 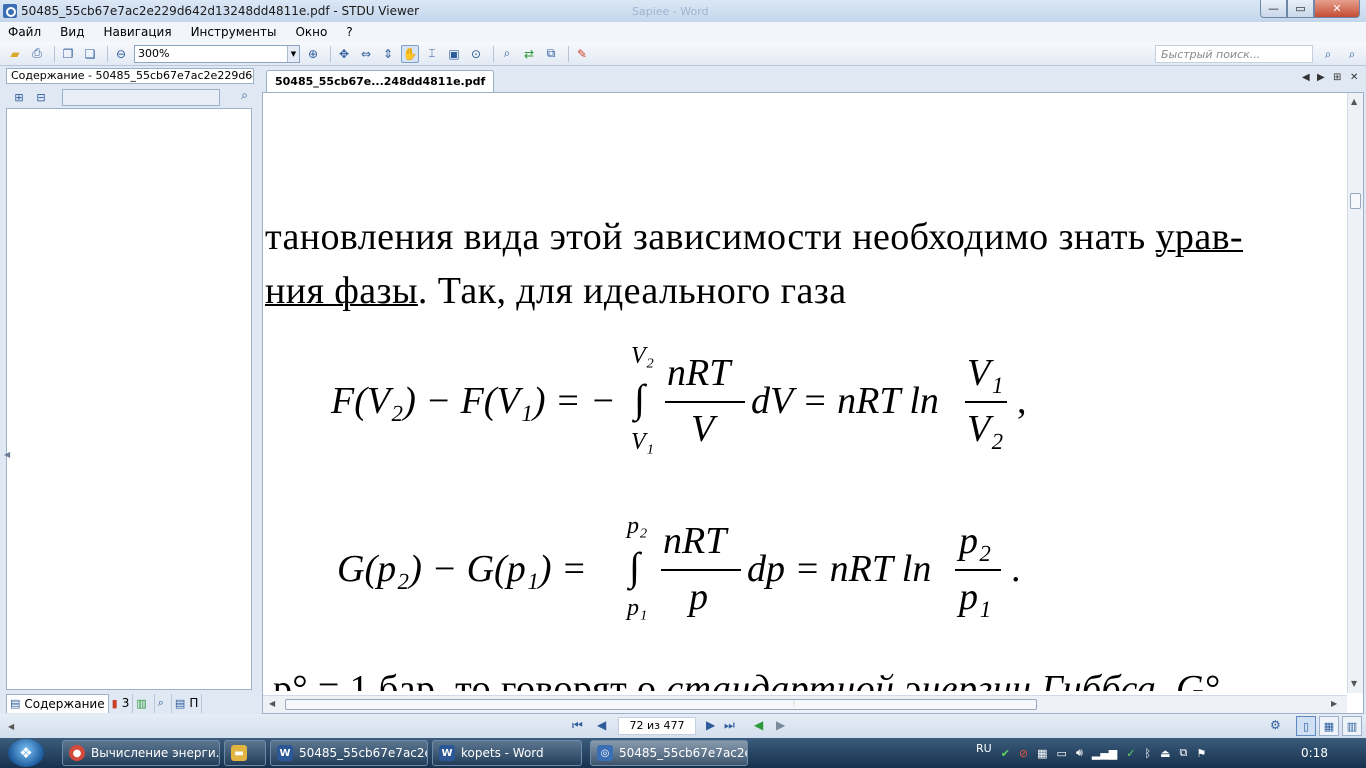 What do you see at coordinates (349, 32) in the screenshot?
I see `menu-help: ?` at bounding box center [349, 32].